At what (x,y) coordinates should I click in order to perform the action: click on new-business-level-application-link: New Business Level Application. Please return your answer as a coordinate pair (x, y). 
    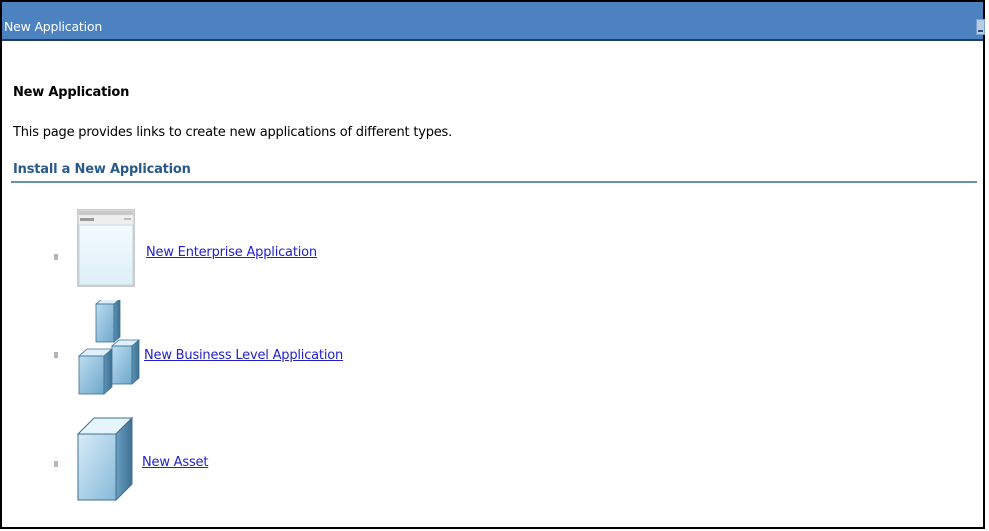
    Looking at the image, I should click on (243, 355).